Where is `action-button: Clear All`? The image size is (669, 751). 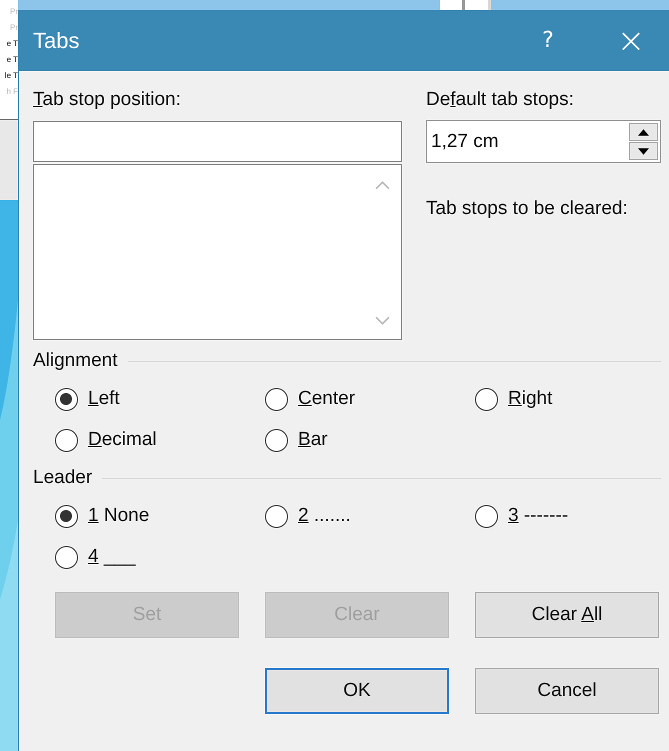 action-button: Clear All is located at coordinates (567, 615).